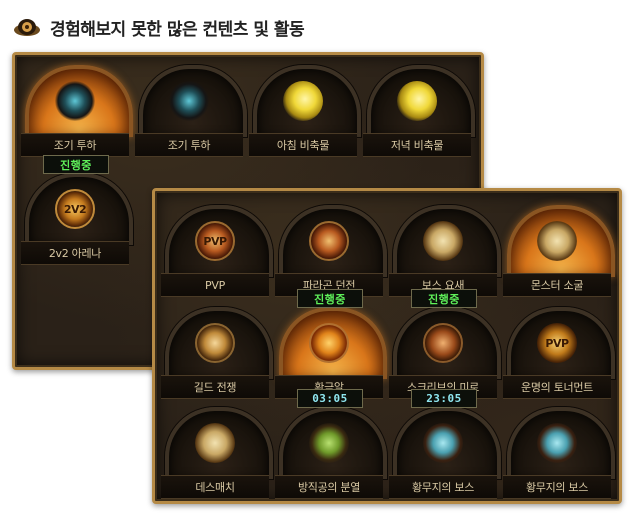 The image size is (630, 515). I want to click on golden-egg-icon, so click(329, 343).